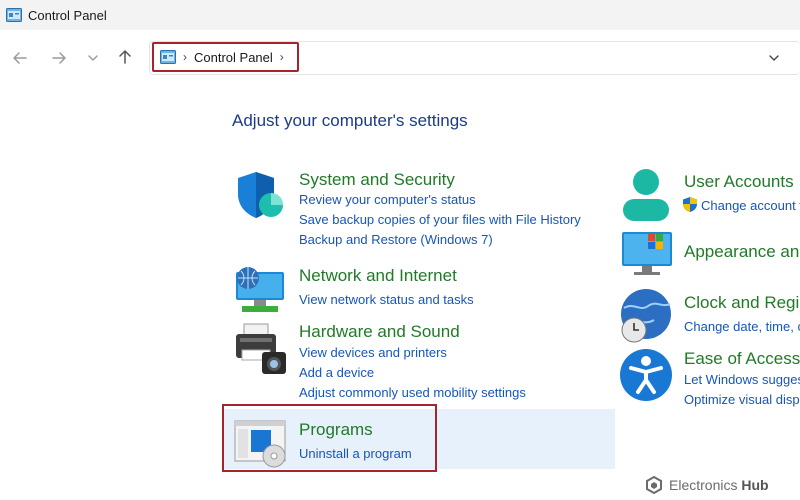 This screenshot has height=500, width=800. Describe the element at coordinates (742, 399) in the screenshot. I see `link-optimize-visual: Optimize visual disp` at that location.